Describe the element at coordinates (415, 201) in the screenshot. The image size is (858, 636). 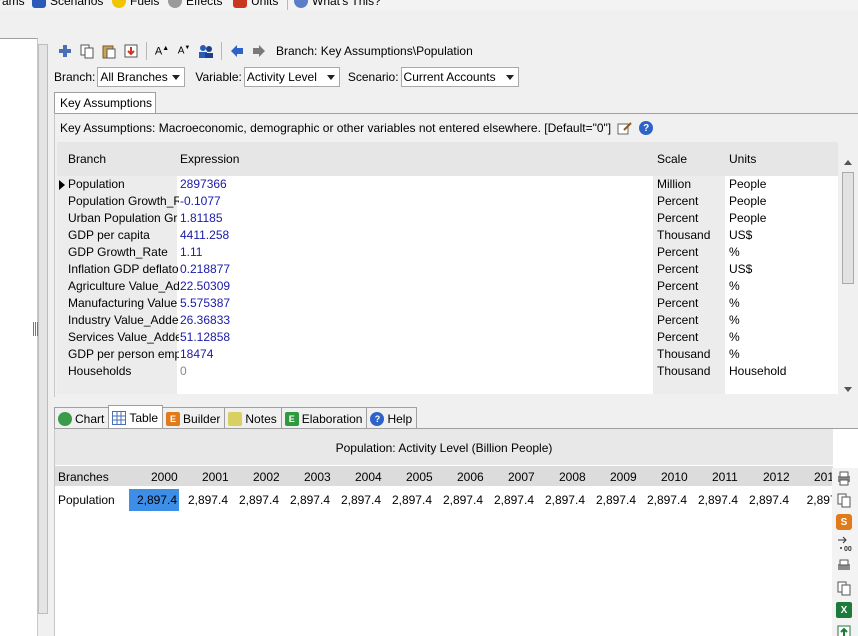
I see `cell-expression: -0.1077` at that location.